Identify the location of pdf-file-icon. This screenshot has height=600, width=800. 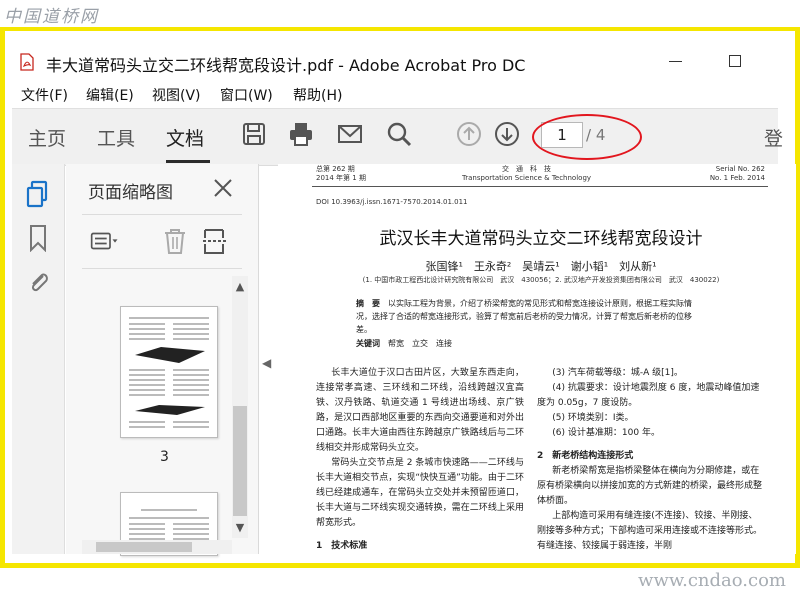
(27, 62).